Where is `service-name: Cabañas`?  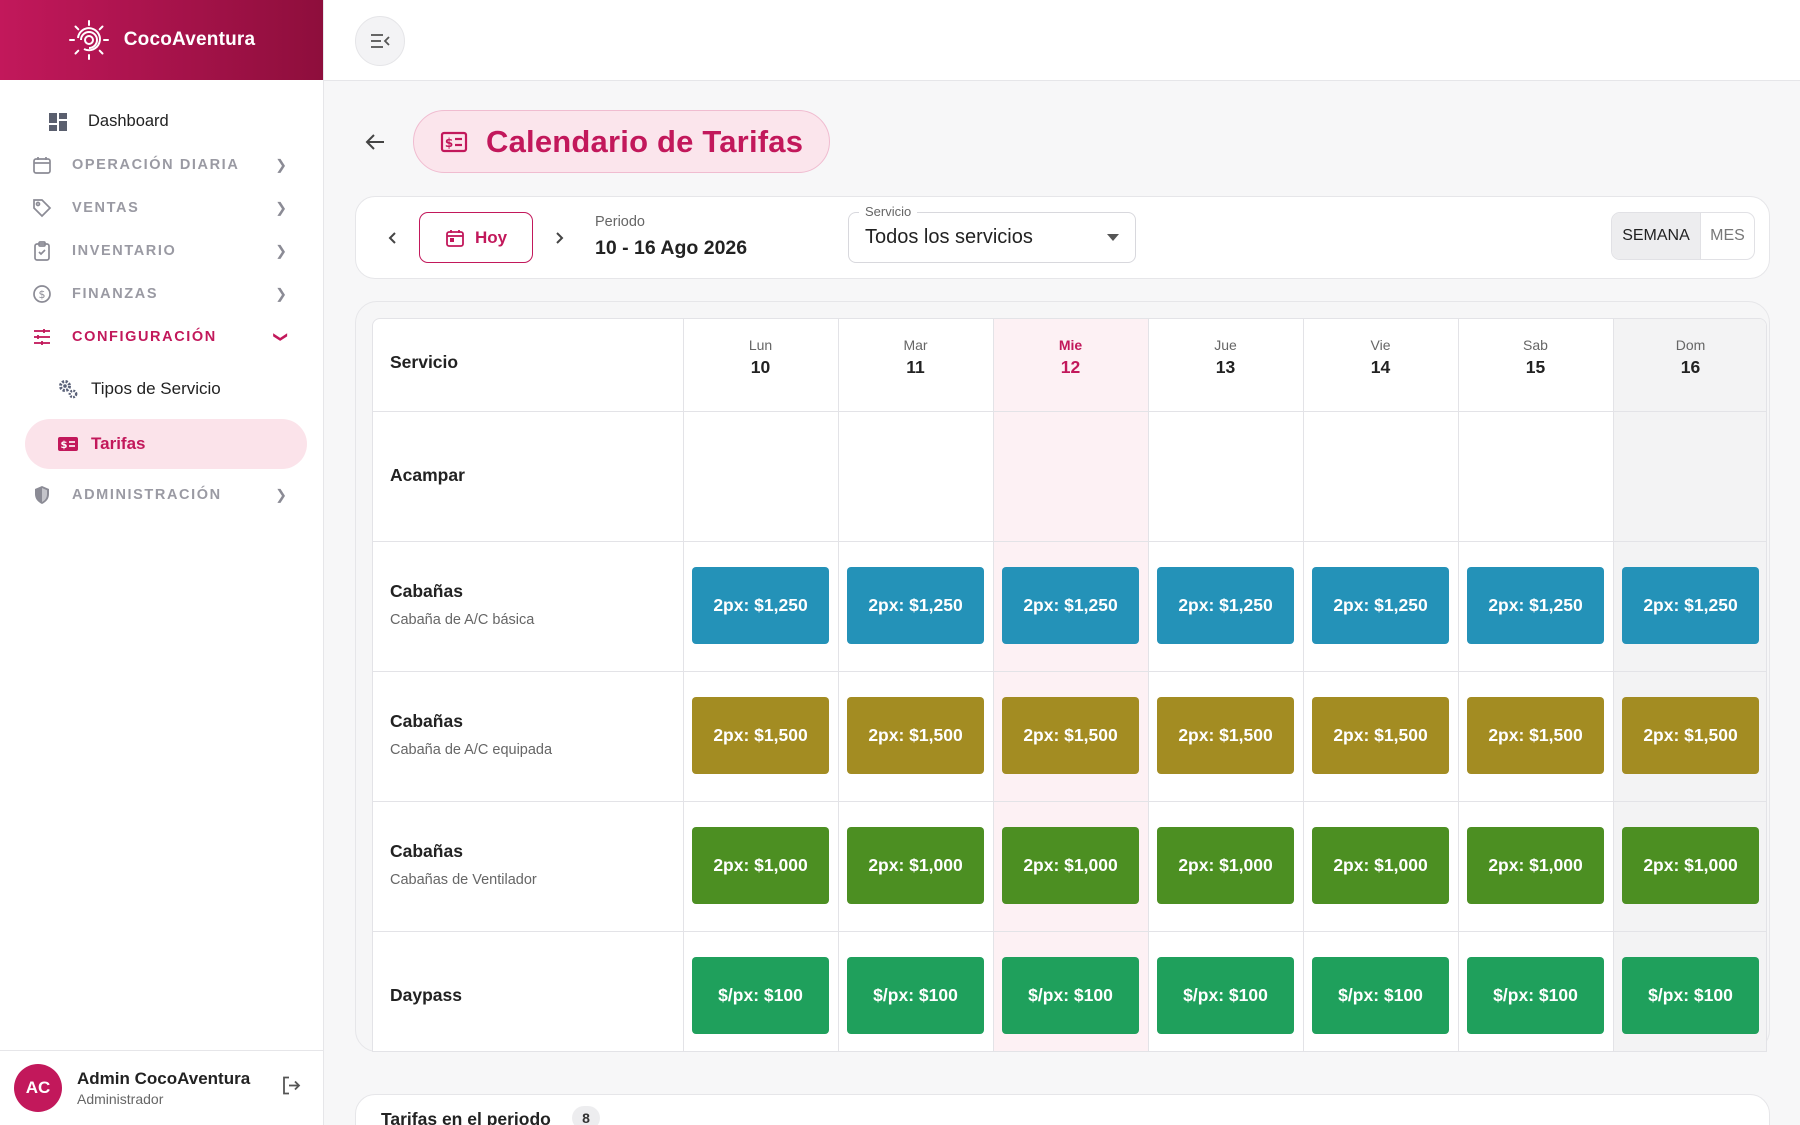 service-name: Cabañas is located at coordinates (426, 721).